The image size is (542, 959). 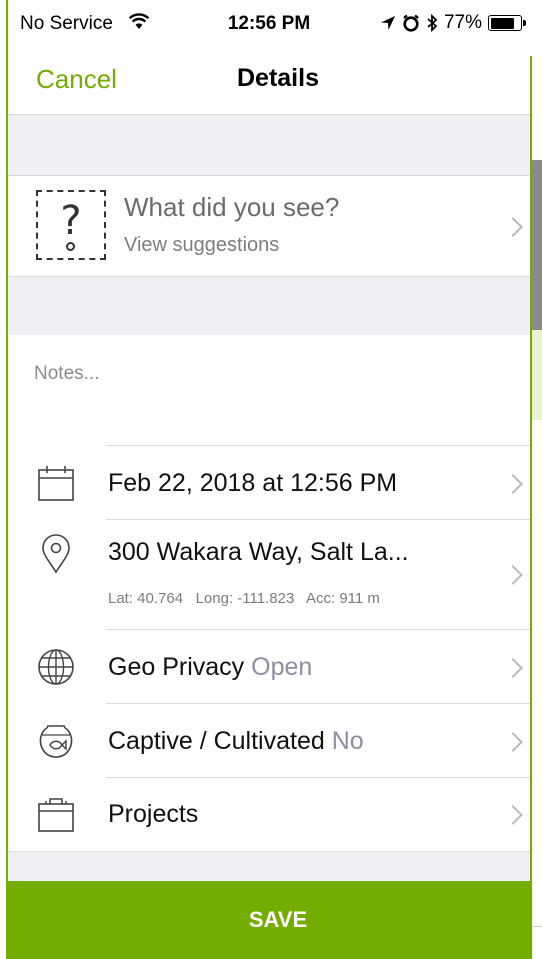 What do you see at coordinates (71, 225) in the screenshot?
I see `unknown-species-icon: ?` at bounding box center [71, 225].